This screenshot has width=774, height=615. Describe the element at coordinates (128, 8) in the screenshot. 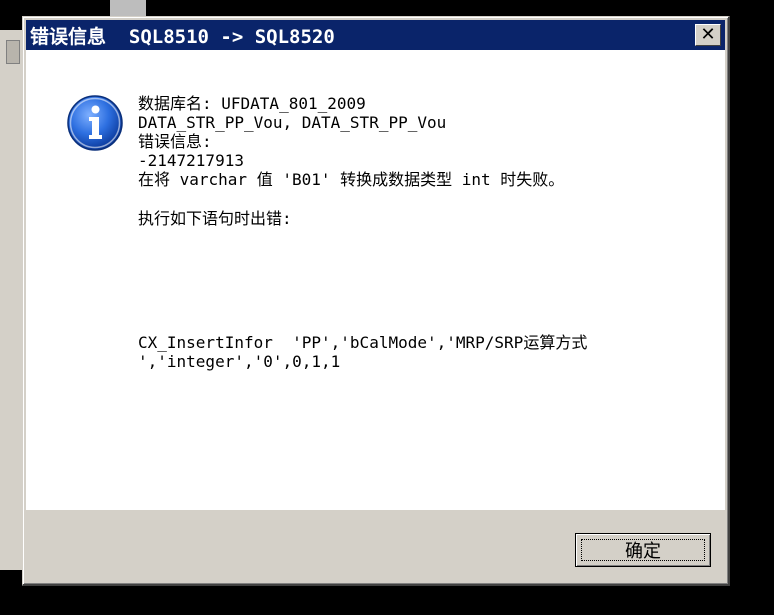

I see `background-window-edge` at that location.